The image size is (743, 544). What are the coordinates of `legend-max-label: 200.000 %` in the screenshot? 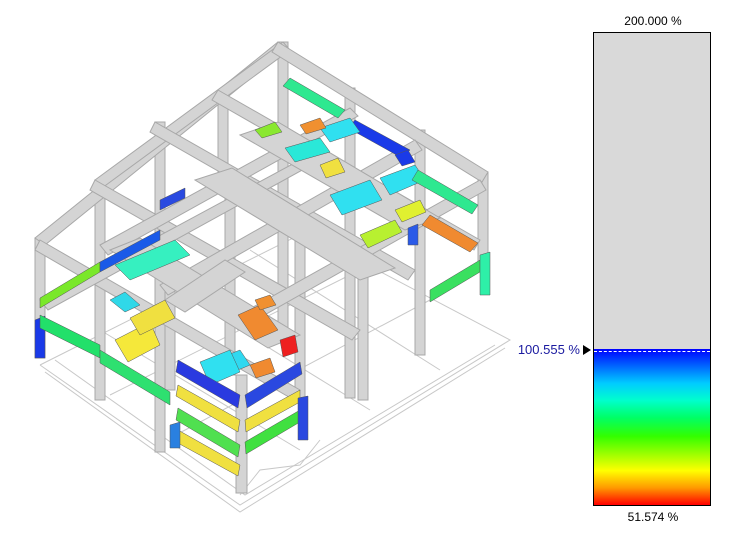 It's located at (653, 21).